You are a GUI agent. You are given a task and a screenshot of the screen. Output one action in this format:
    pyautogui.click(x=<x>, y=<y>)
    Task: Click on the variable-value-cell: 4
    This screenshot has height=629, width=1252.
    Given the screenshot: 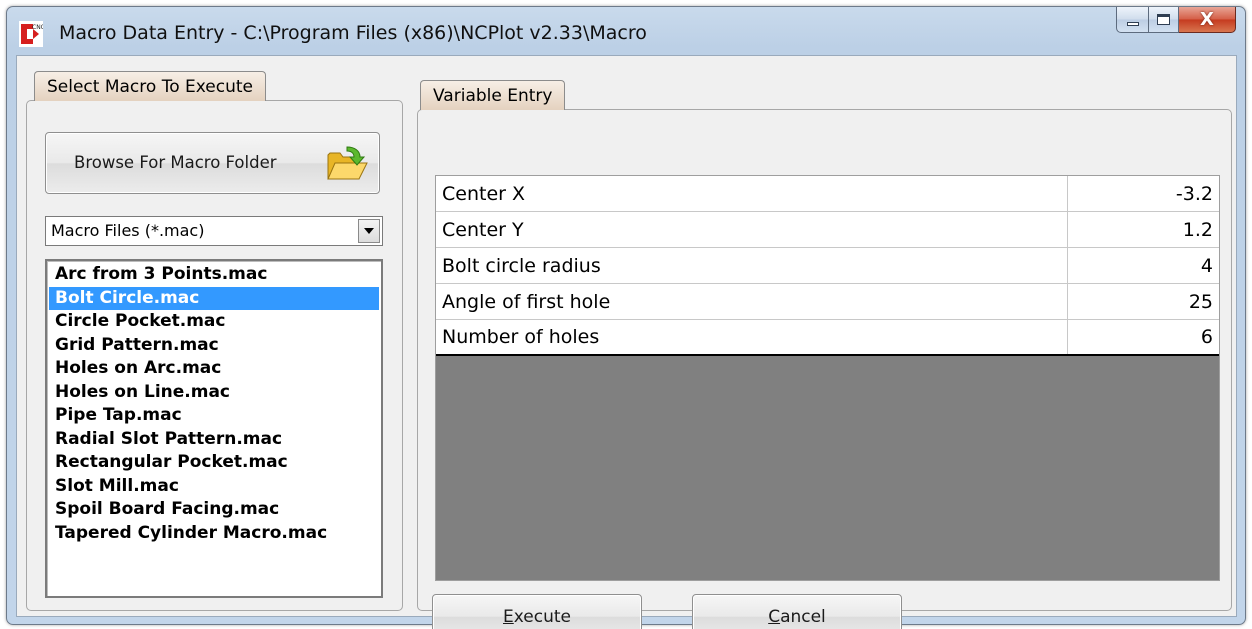 What is the action you would take?
    pyautogui.click(x=1143, y=265)
    